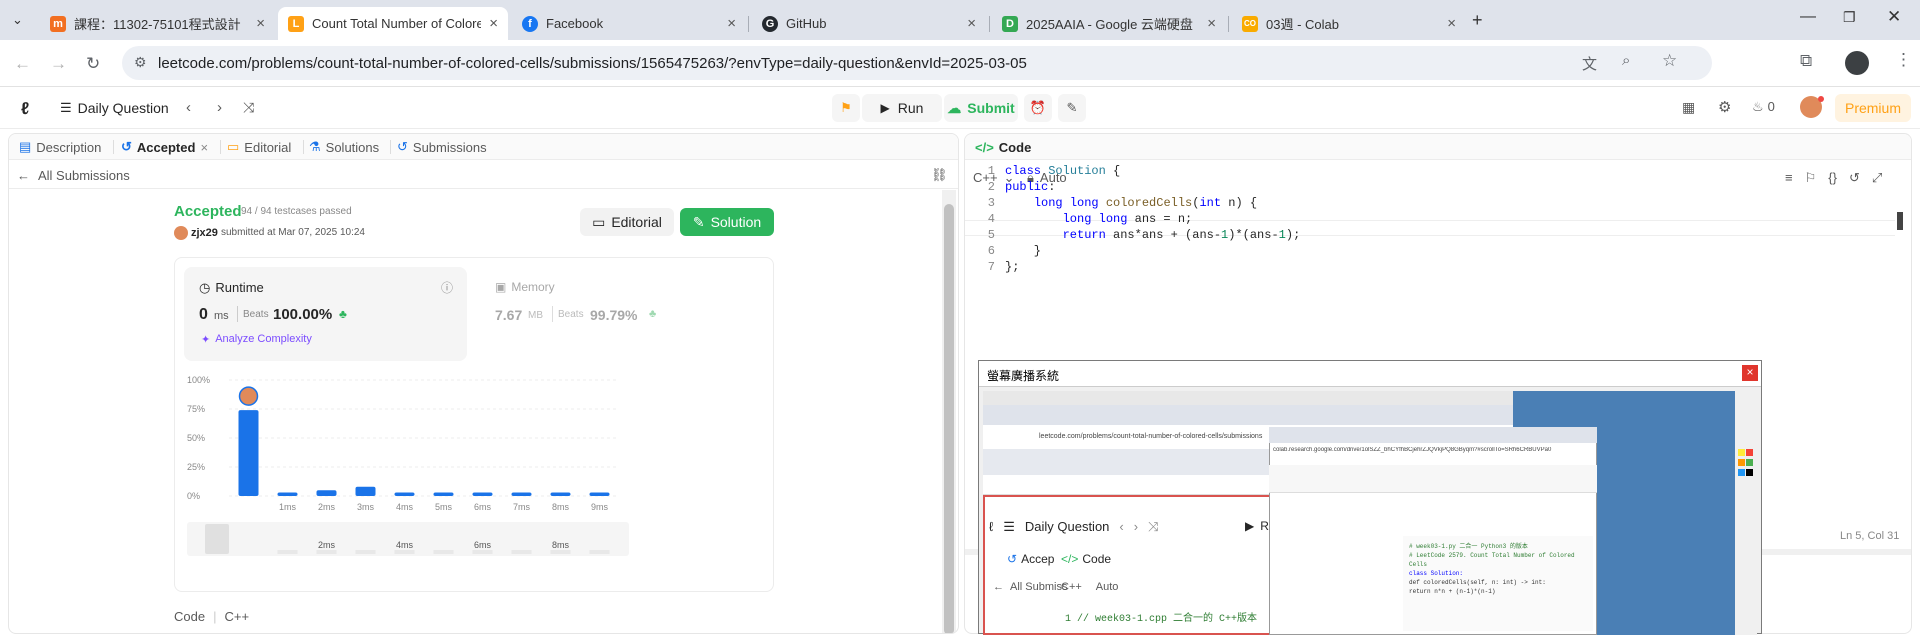  I want to click on close-window-icon: ✕, so click(1894, 17).